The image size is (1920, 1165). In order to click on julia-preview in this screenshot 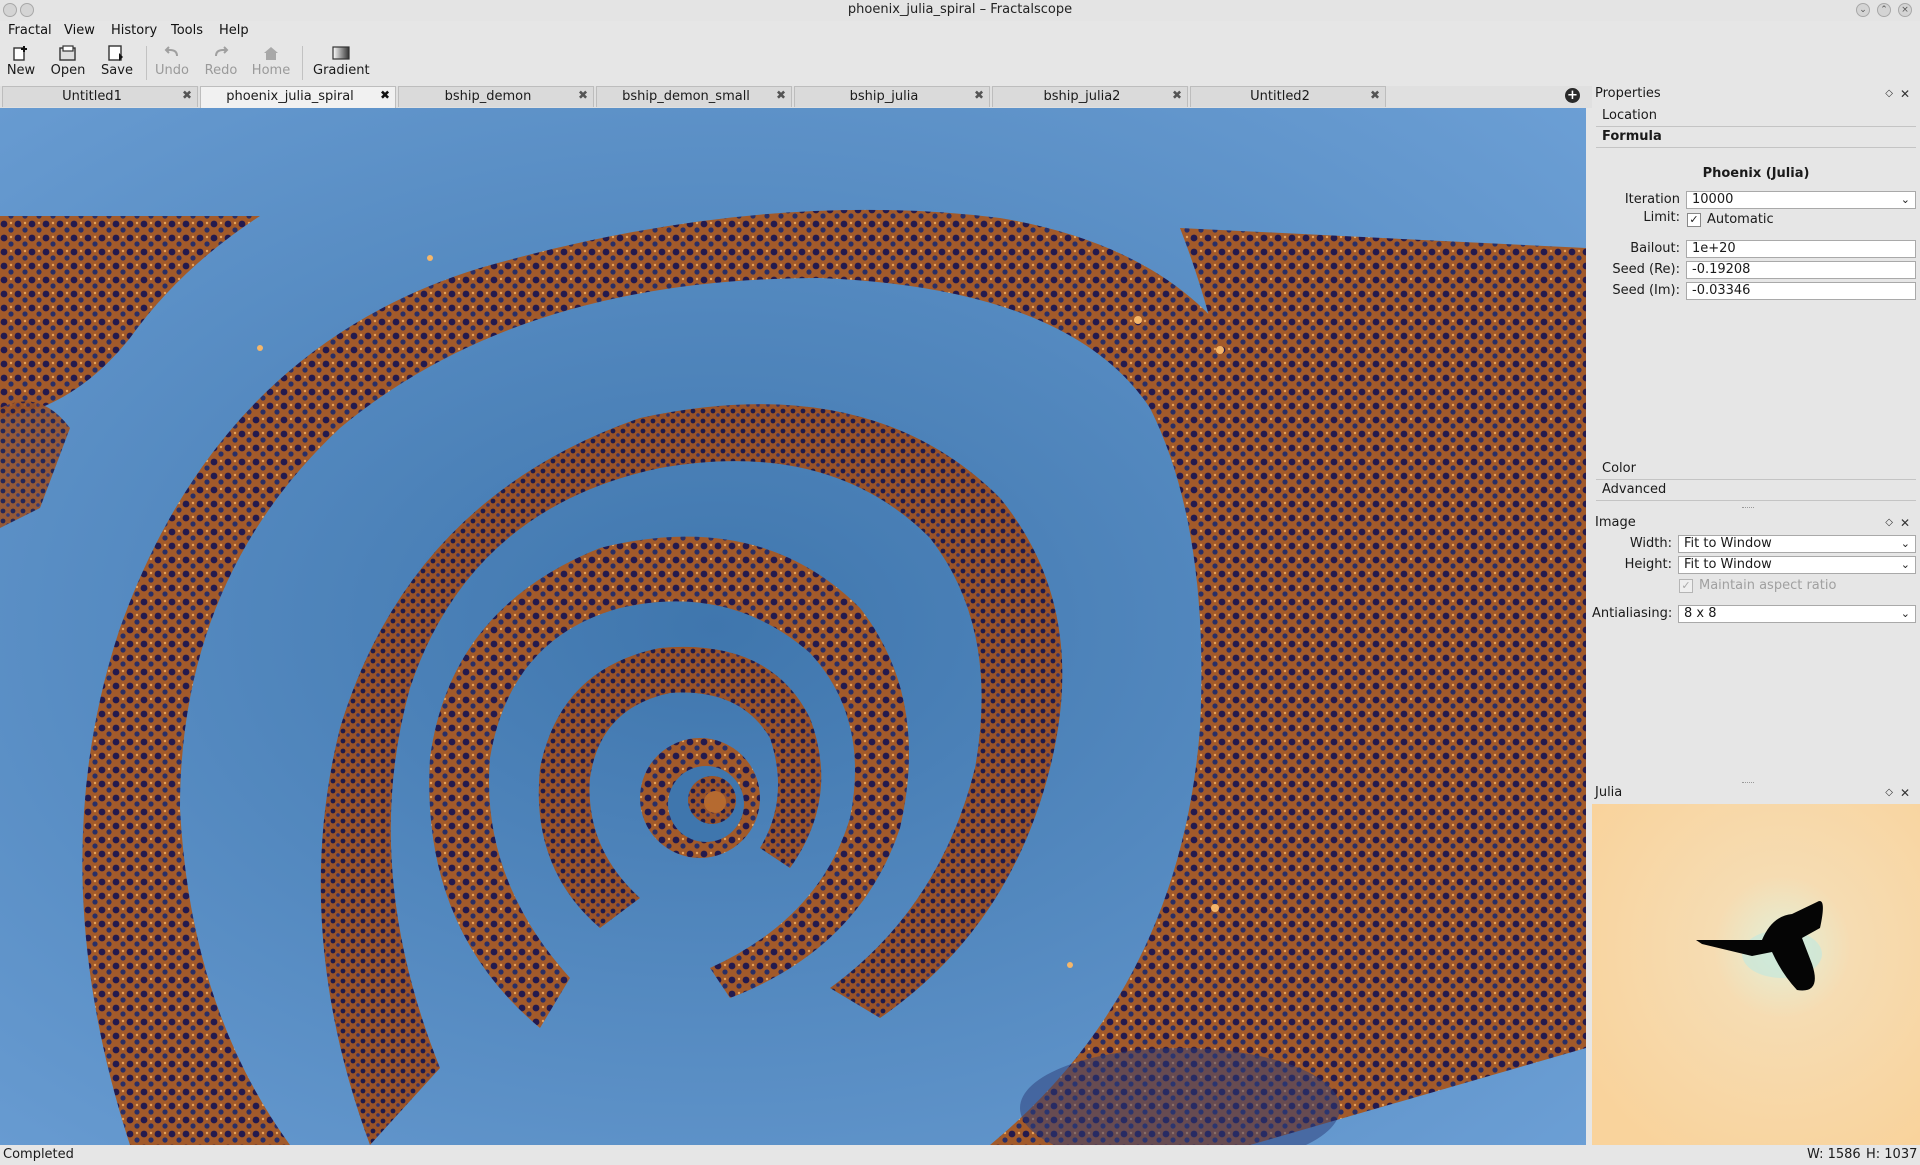, I will do `click(1756, 974)`.